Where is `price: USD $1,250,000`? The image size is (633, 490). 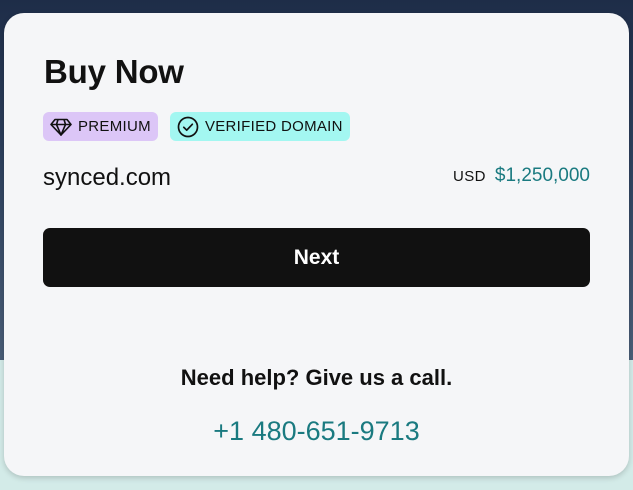
price: USD $1,250,000 is located at coordinates (521, 176).